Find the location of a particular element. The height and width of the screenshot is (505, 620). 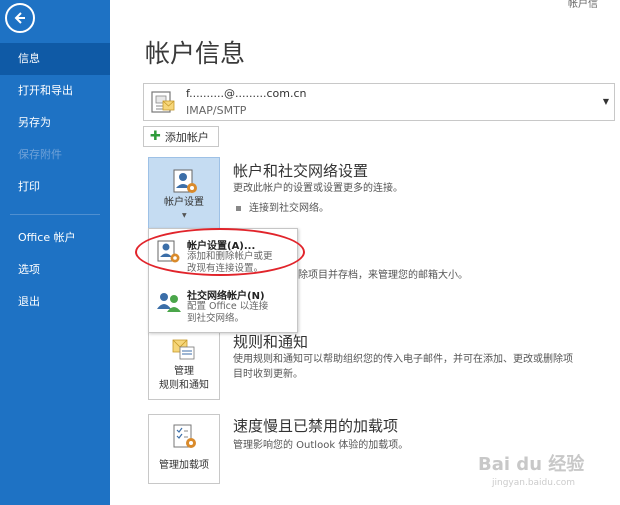

social-network-icon is located at coordinates (169, 302).